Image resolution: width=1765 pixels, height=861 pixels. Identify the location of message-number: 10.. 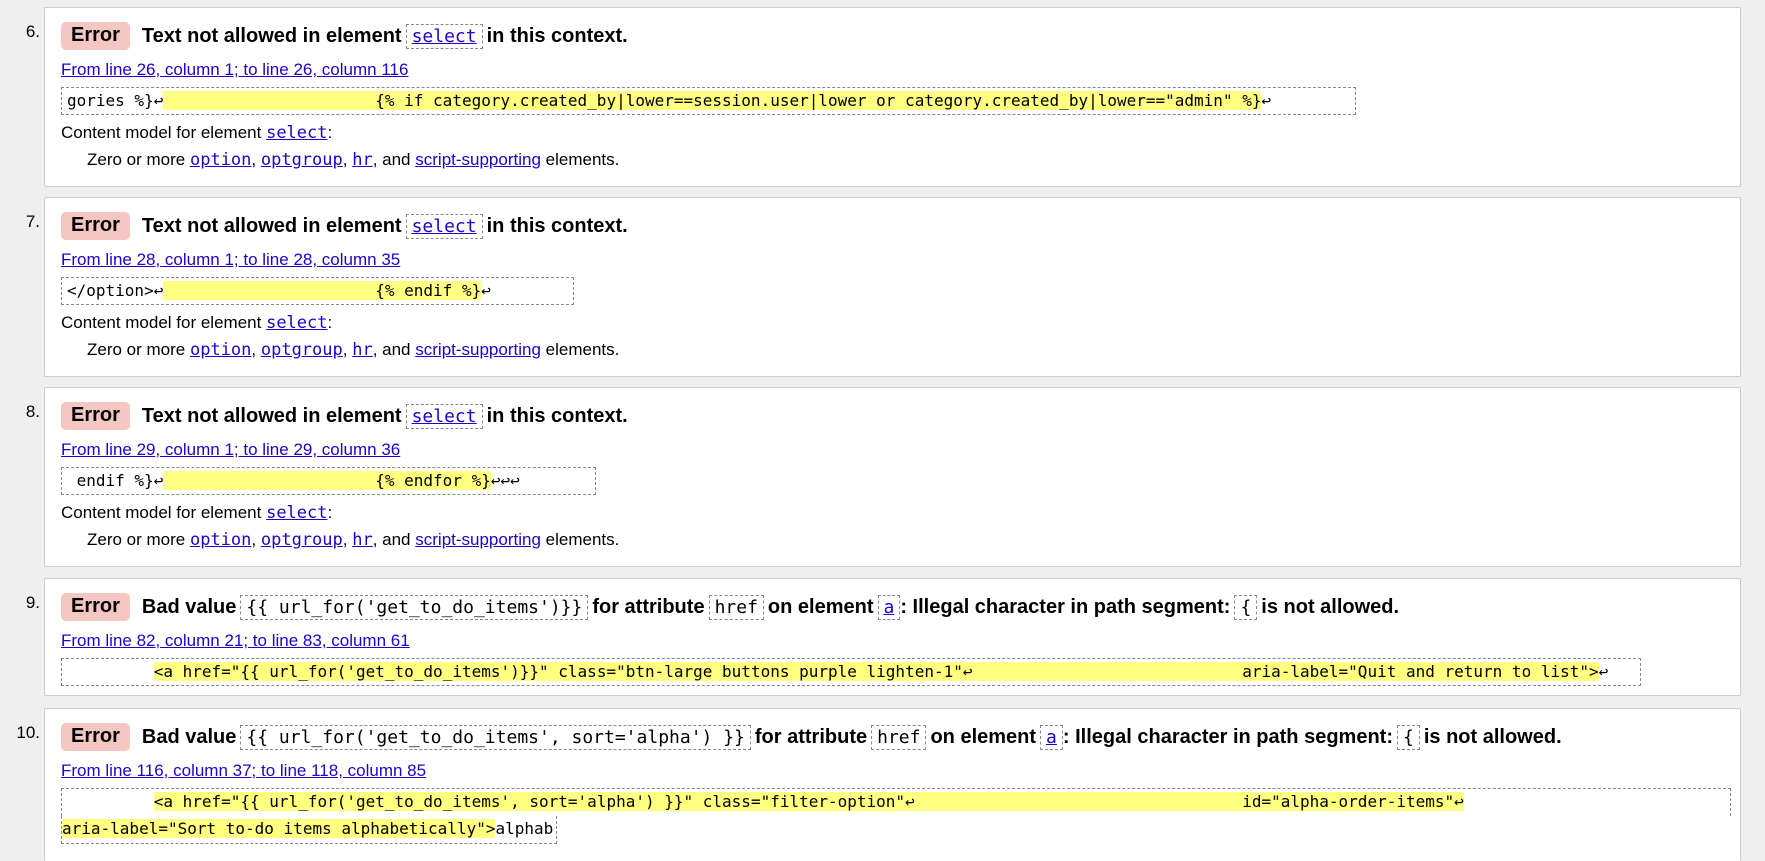
(28, 732).